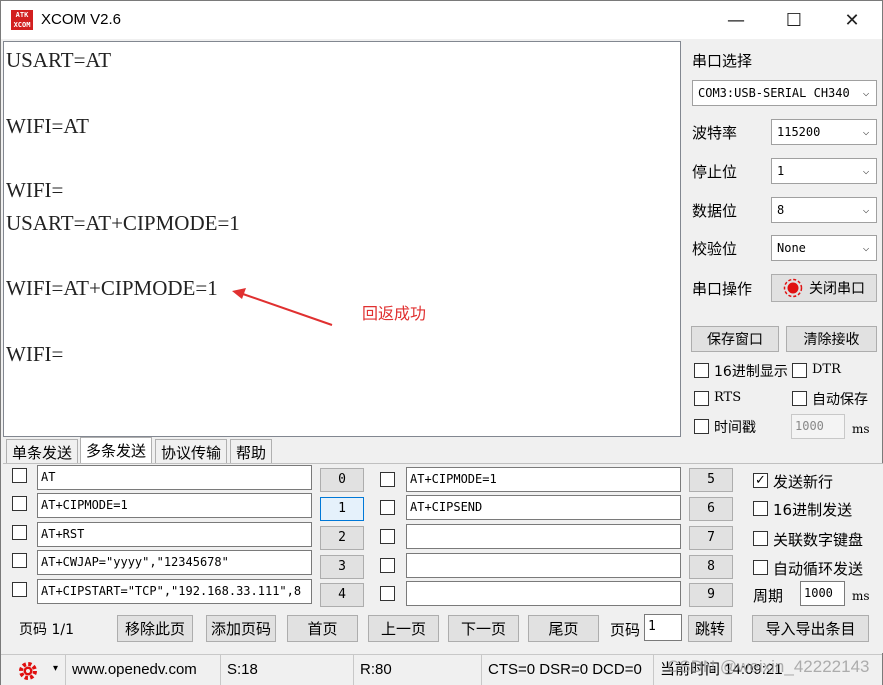  What do you see at coordinates (543, 507) in the screenshot?
I see `send-text-input: AT+CIPSEND` at bounding box center [543, 507].